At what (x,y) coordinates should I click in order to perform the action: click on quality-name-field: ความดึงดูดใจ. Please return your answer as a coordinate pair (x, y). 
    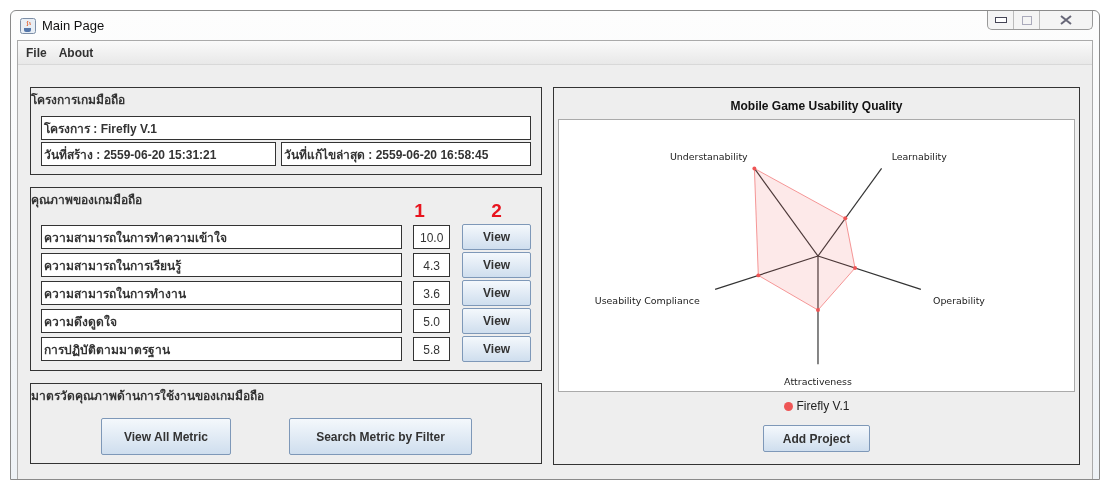
    Looking at the image, I should click on (222, 321).